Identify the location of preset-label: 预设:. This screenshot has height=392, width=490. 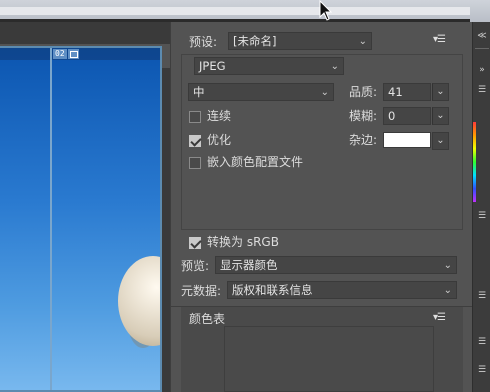
(203, 42).